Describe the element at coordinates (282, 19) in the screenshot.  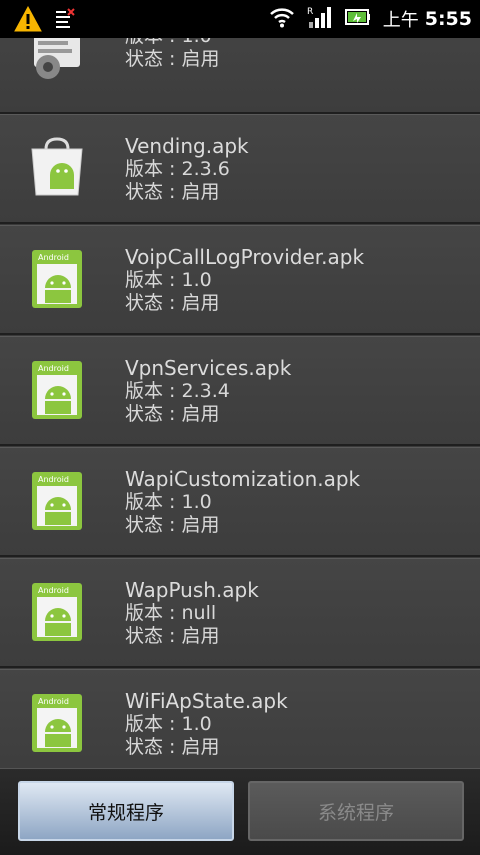
I see `wifi-icon` at that location.